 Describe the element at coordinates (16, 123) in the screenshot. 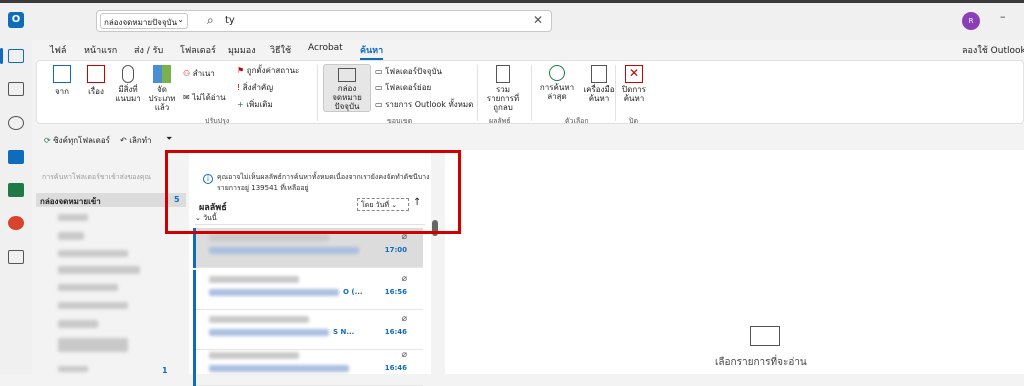

I see `people-icon` at that location.